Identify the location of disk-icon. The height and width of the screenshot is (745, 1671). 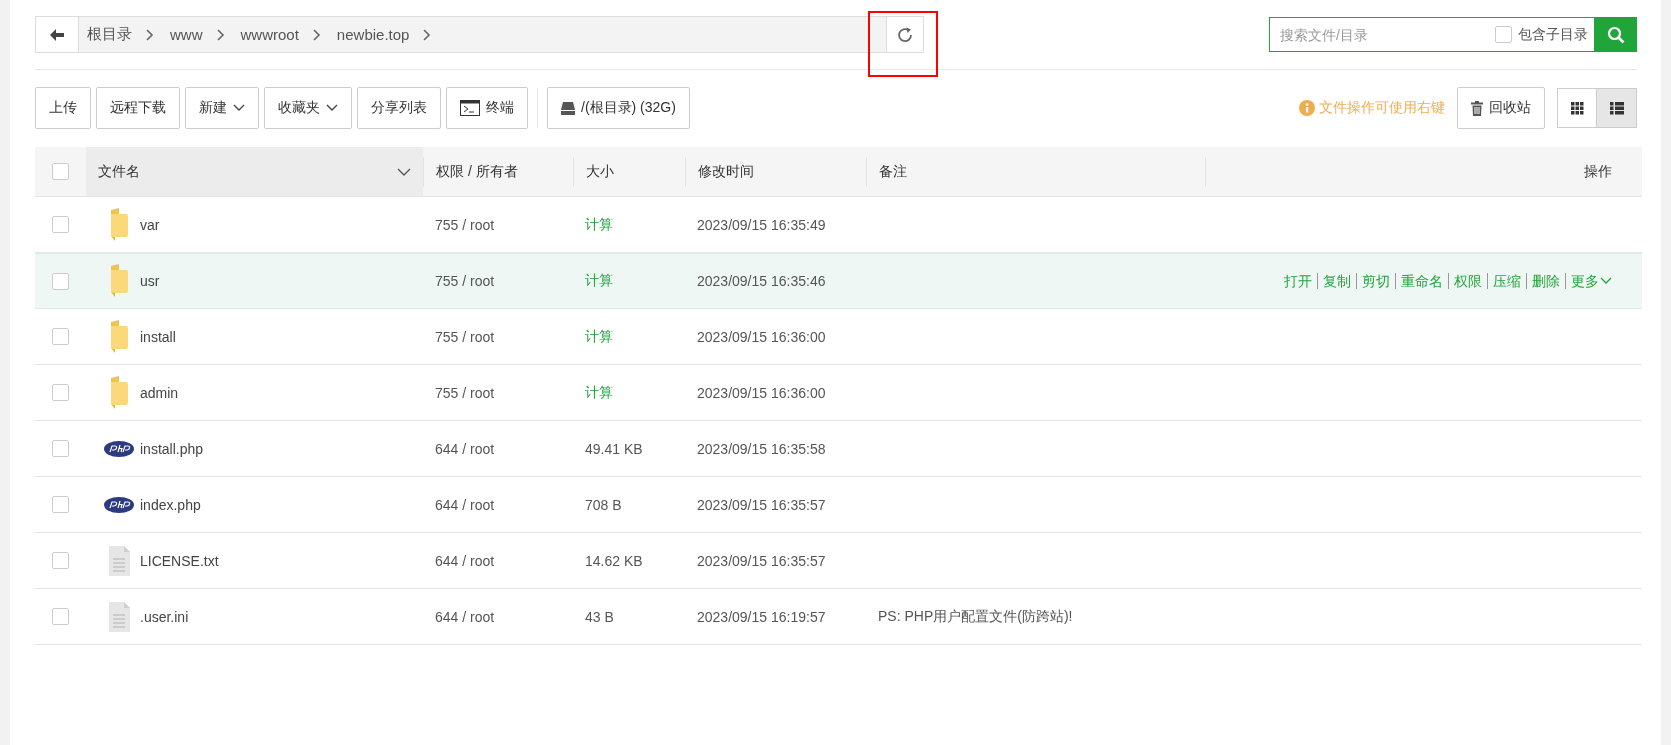
(568, 108).